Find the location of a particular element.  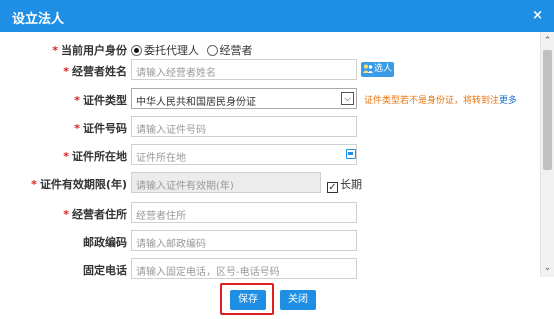

dialog-titlebar: 设立法人 × is located at coordinates (277, 16).